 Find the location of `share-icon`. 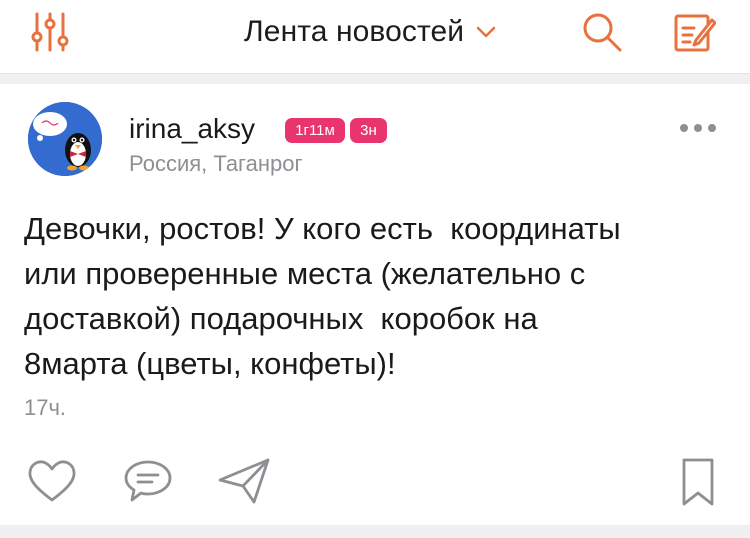

share-icon is located at coordinates (244, 482).